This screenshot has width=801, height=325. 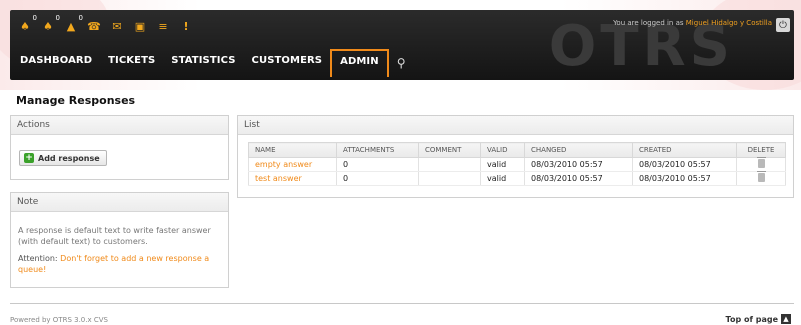 What do you see at coordinates (73, 23) in the screenshot?
I see `responsible-tickets-icon: ▲ 0` at bounding box center [73, 23].